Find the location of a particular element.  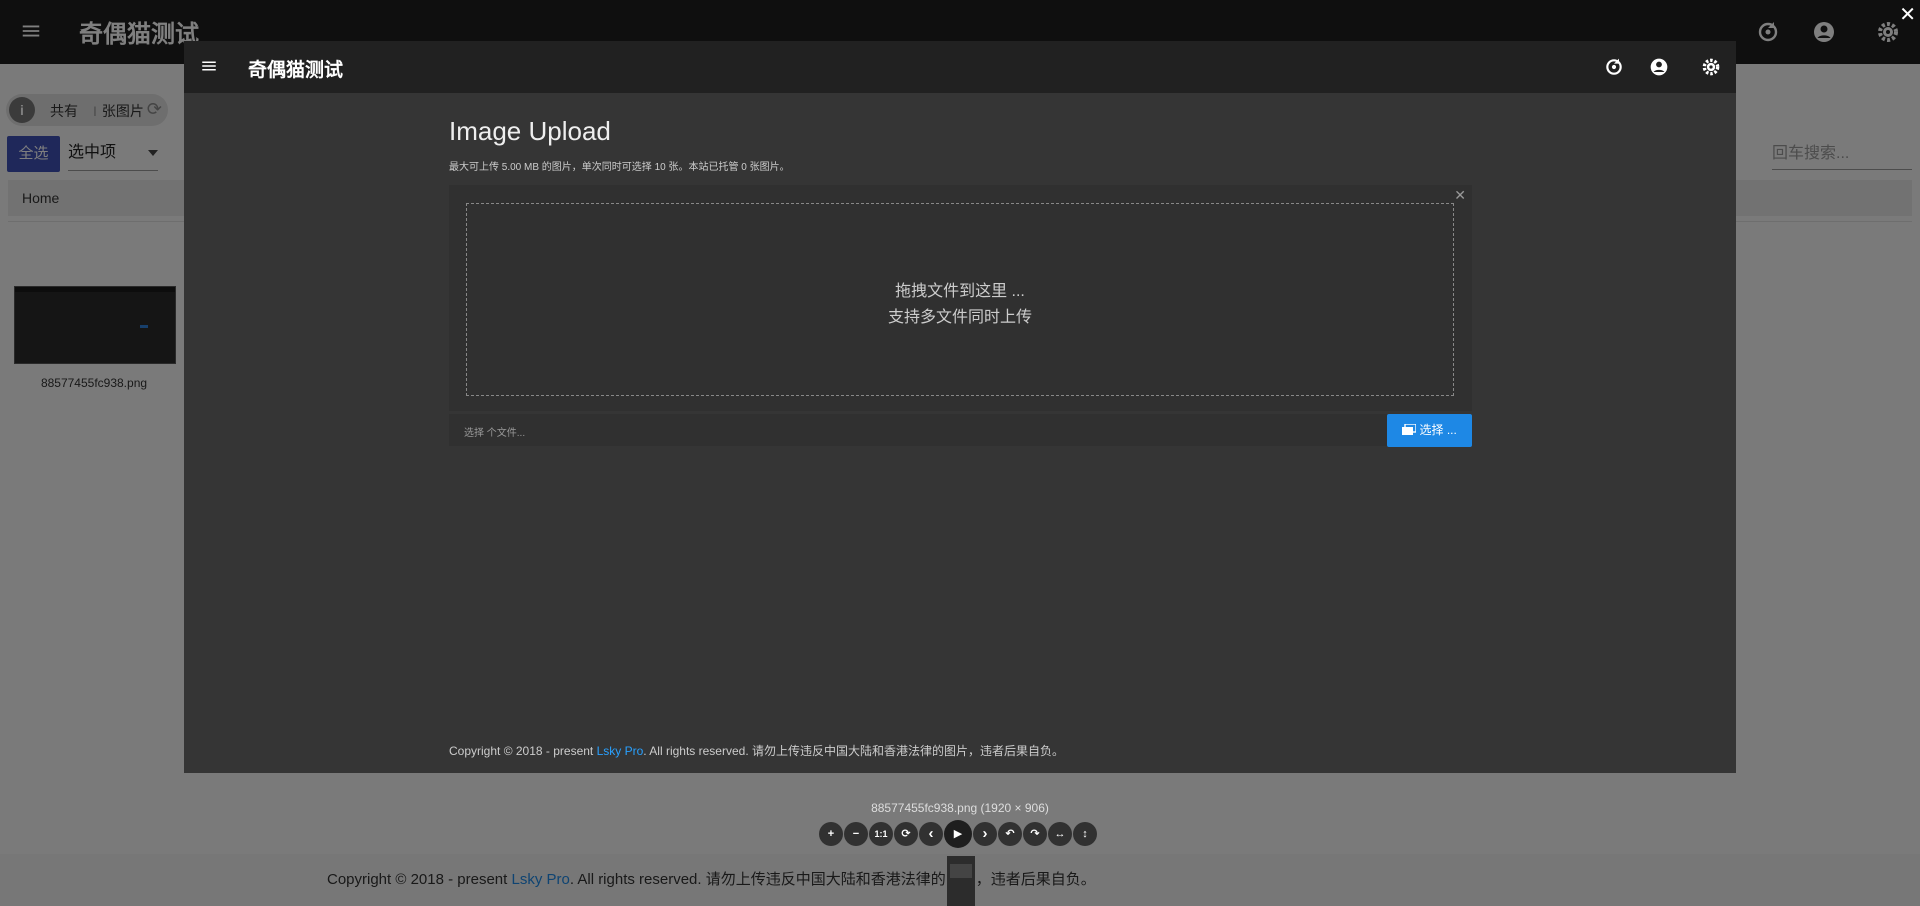

drop-zone-line2: 支持多文件同时上传 is located at coordinates (959, 317).